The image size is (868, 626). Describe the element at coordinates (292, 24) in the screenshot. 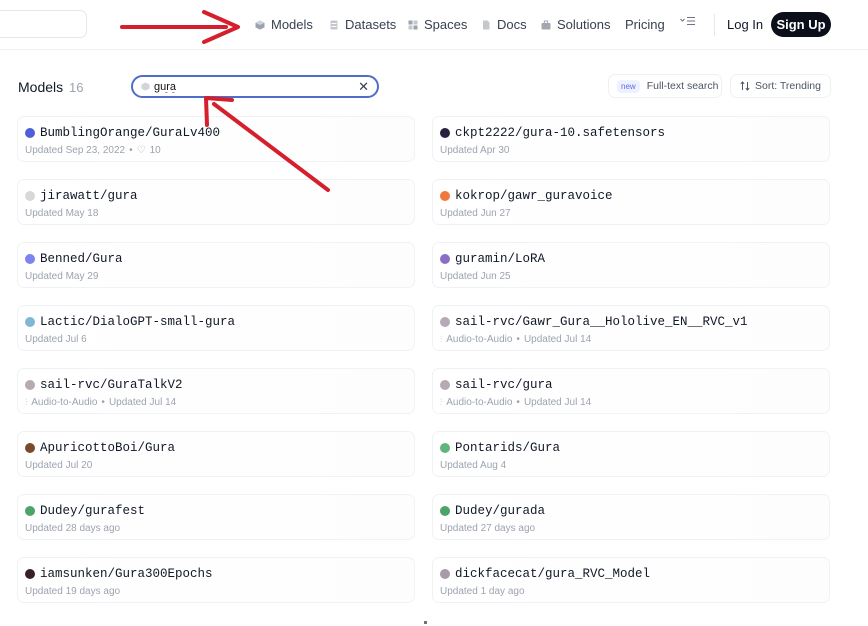

I see `nav-label: Models` at that location.